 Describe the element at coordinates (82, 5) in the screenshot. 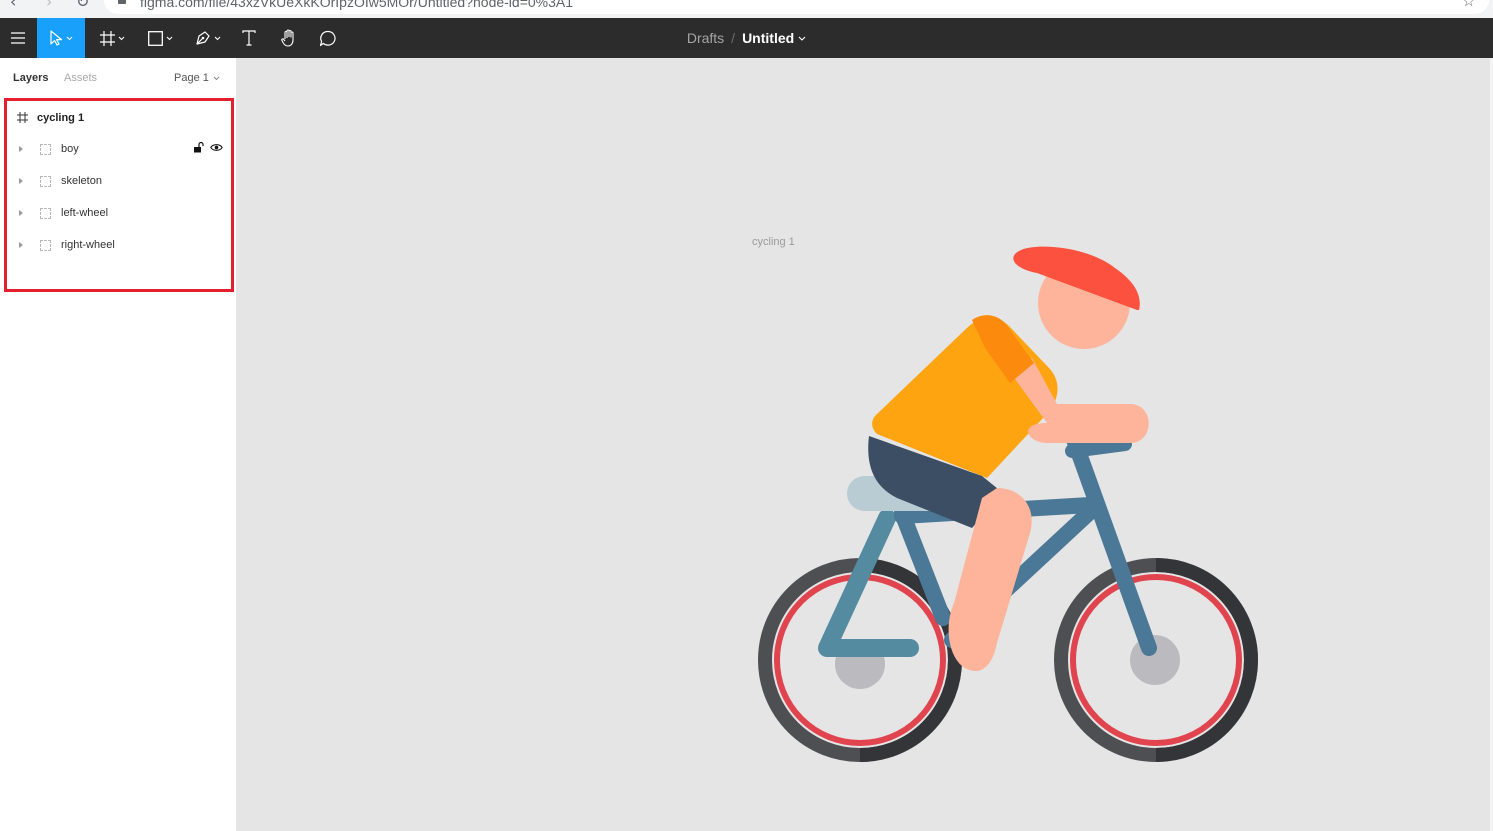

I see `reload-icon: ↻` at that location.